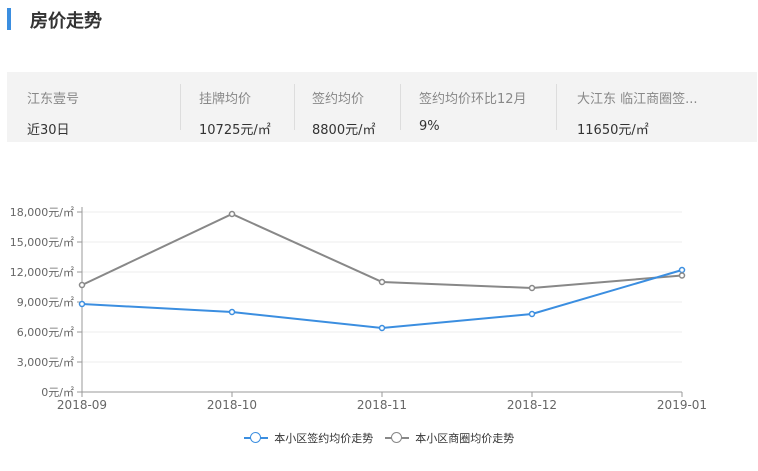  I want to click on legend-label-district: 本小区商圈均价走势, so click(465, 438).